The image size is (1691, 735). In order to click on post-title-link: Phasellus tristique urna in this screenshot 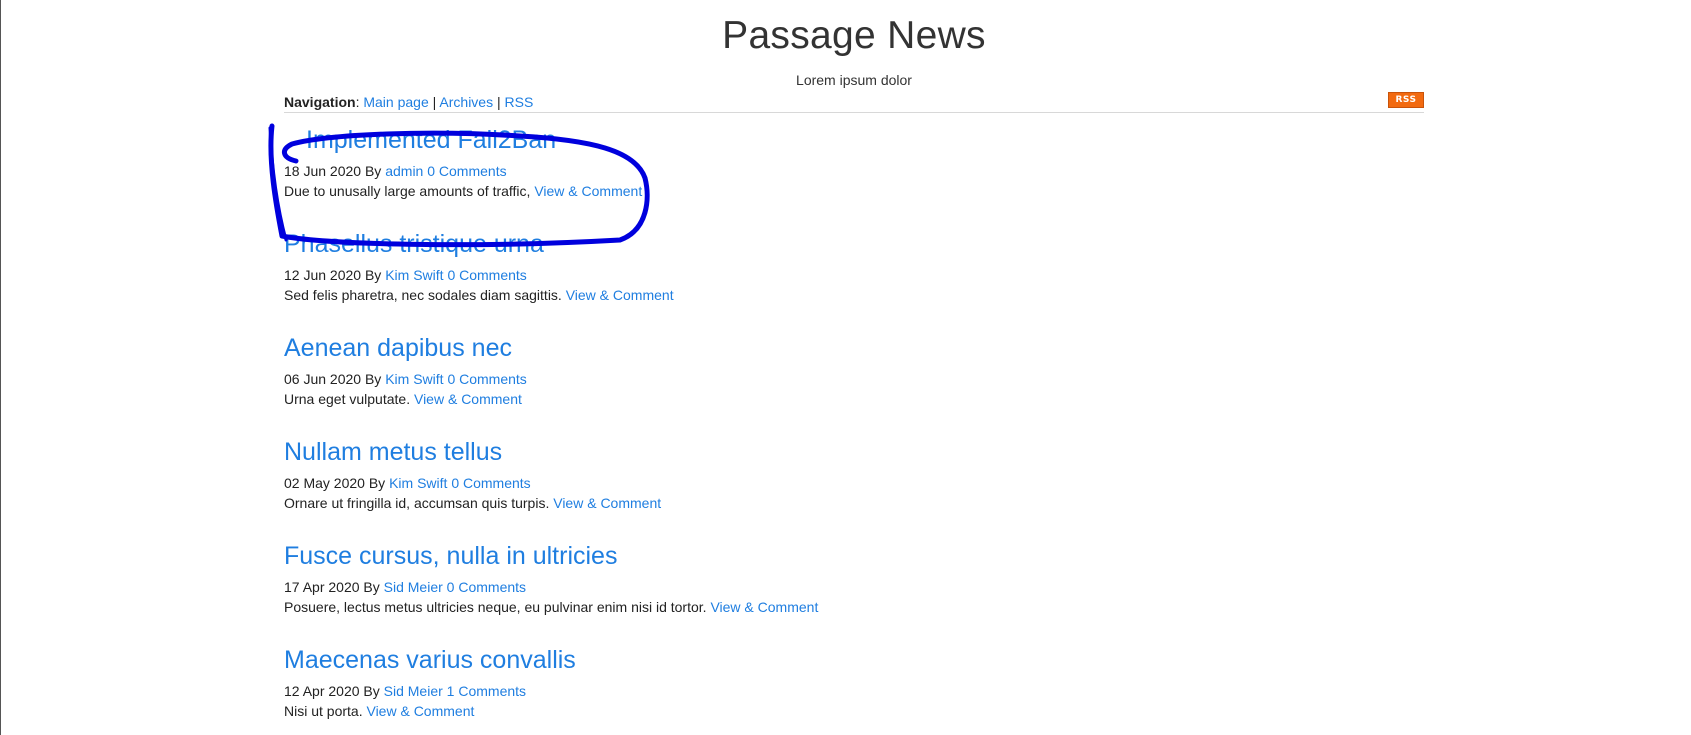, I will do `click(834, 244)`.